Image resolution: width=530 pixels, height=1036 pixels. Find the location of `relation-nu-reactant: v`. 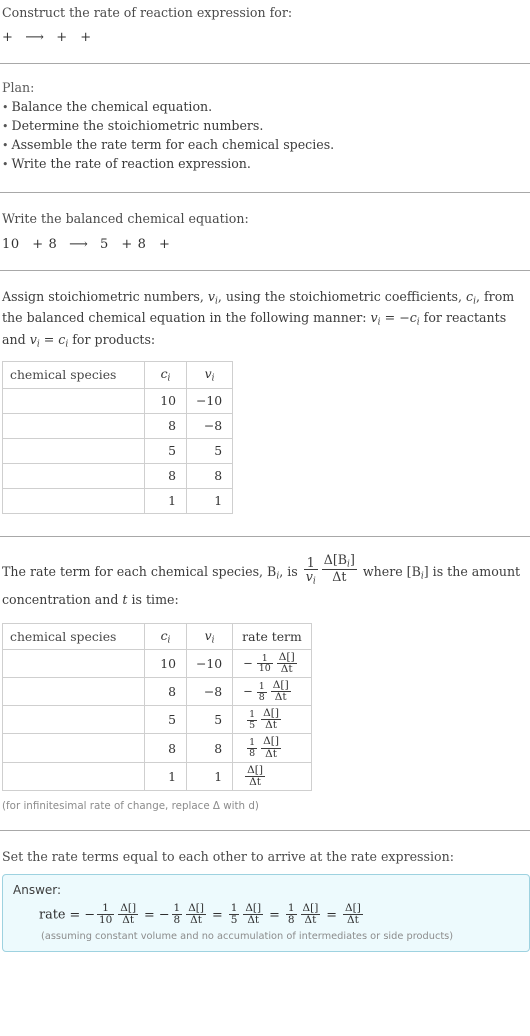

relation-nu-reactant: v is located at coordinates (374, 318).